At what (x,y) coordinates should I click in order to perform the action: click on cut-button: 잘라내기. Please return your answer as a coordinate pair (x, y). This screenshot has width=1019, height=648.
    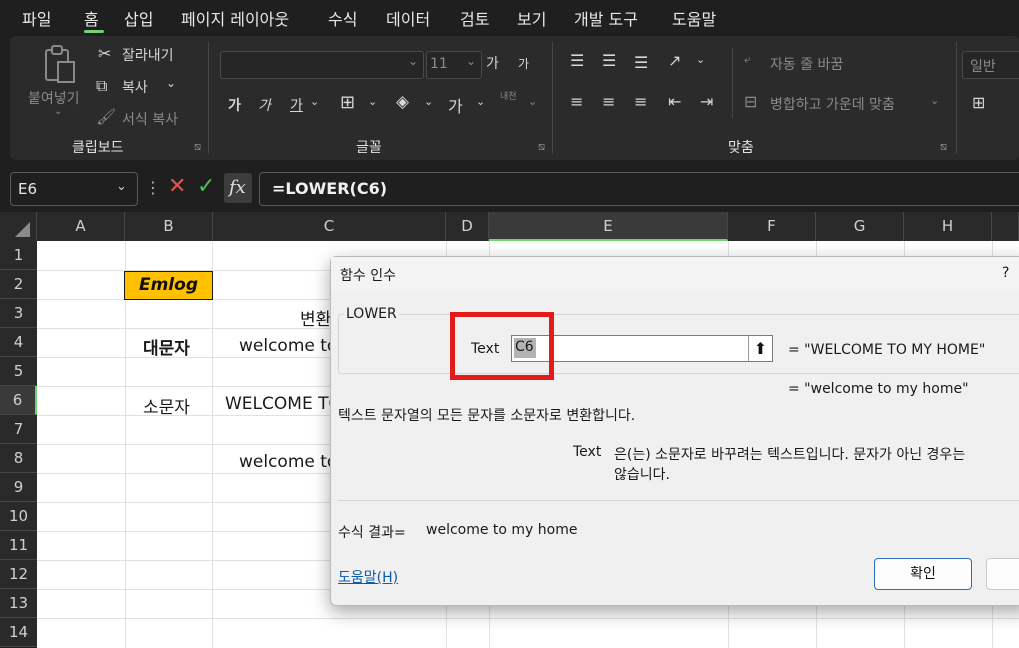
    Looking at the image, I should click on (148, 55).